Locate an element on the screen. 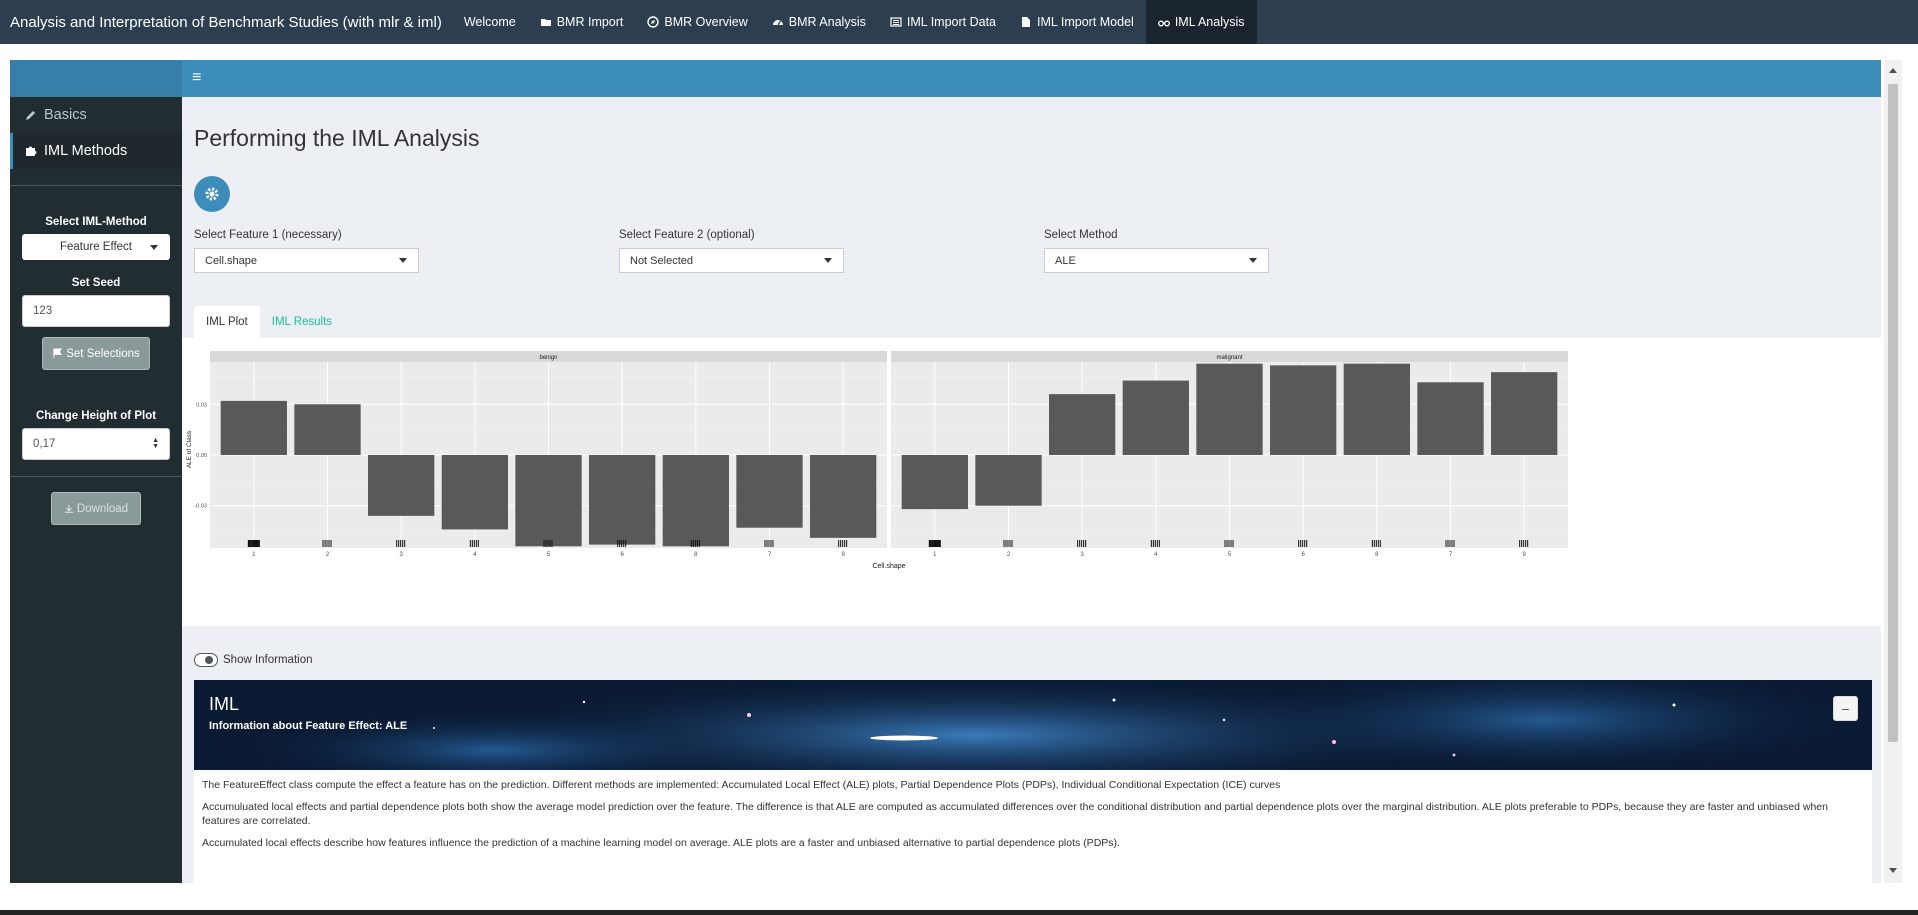  tachometer-icon is located at coordinates (777, 23).